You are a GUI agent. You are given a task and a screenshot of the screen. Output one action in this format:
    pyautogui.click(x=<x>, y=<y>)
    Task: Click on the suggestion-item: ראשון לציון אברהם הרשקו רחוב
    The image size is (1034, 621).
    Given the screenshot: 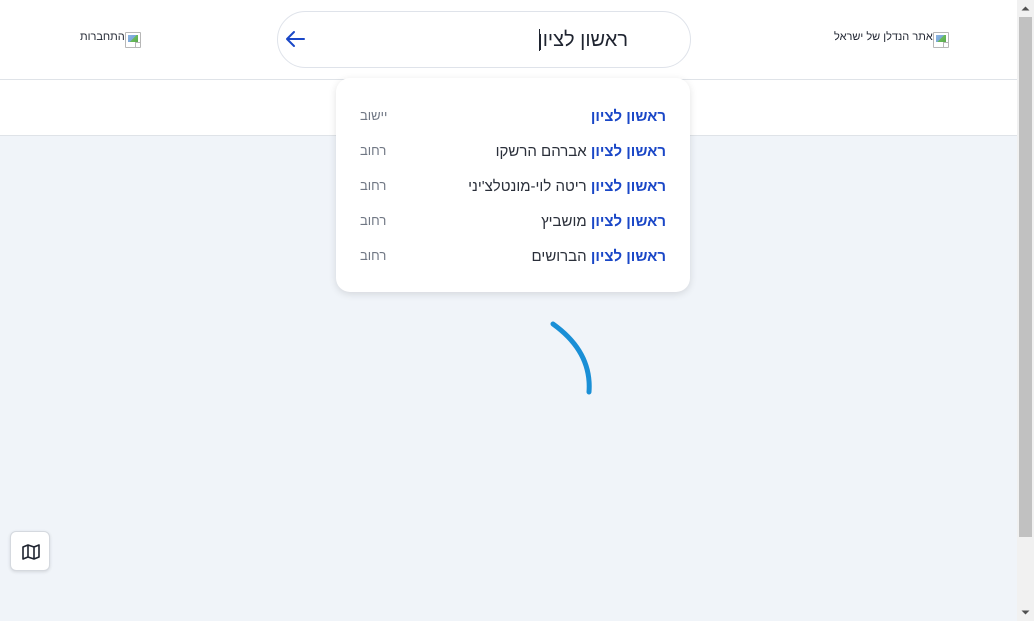 What is the action you would take?
    pyautogui.click(x=513, y=150)
    